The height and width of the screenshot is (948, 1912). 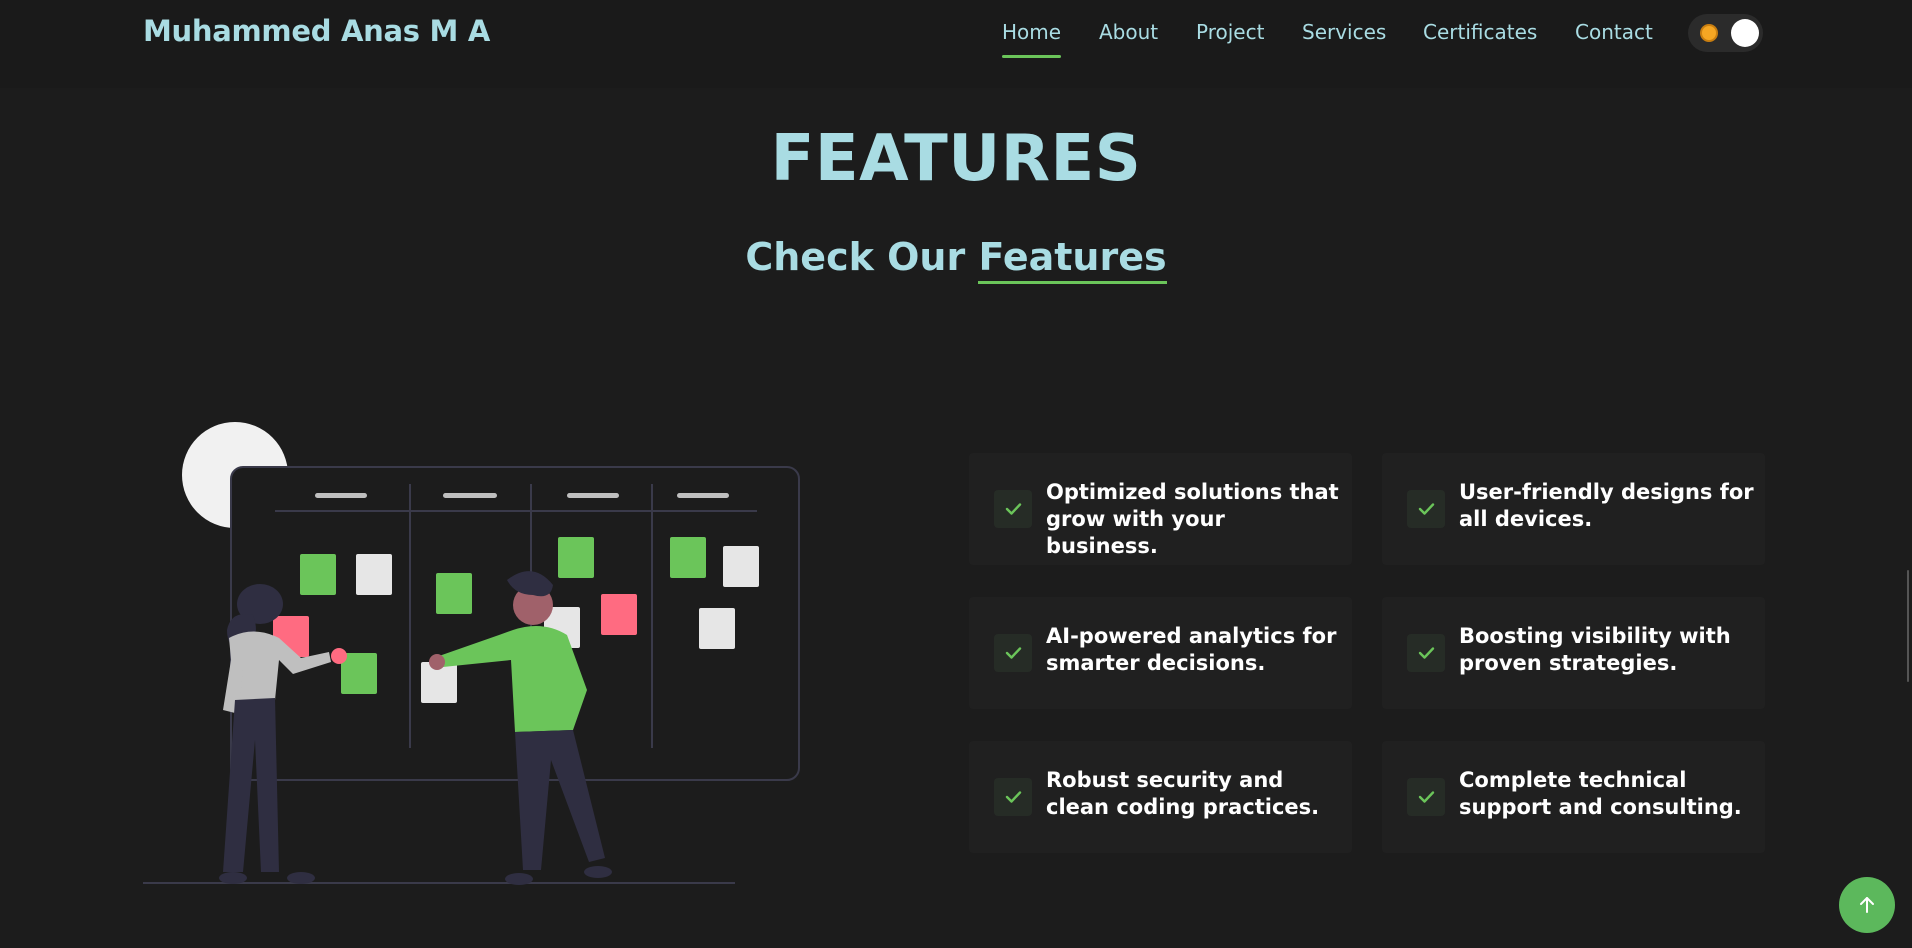 I want to click on page-scrollbar, so click(x=1908, y=626).